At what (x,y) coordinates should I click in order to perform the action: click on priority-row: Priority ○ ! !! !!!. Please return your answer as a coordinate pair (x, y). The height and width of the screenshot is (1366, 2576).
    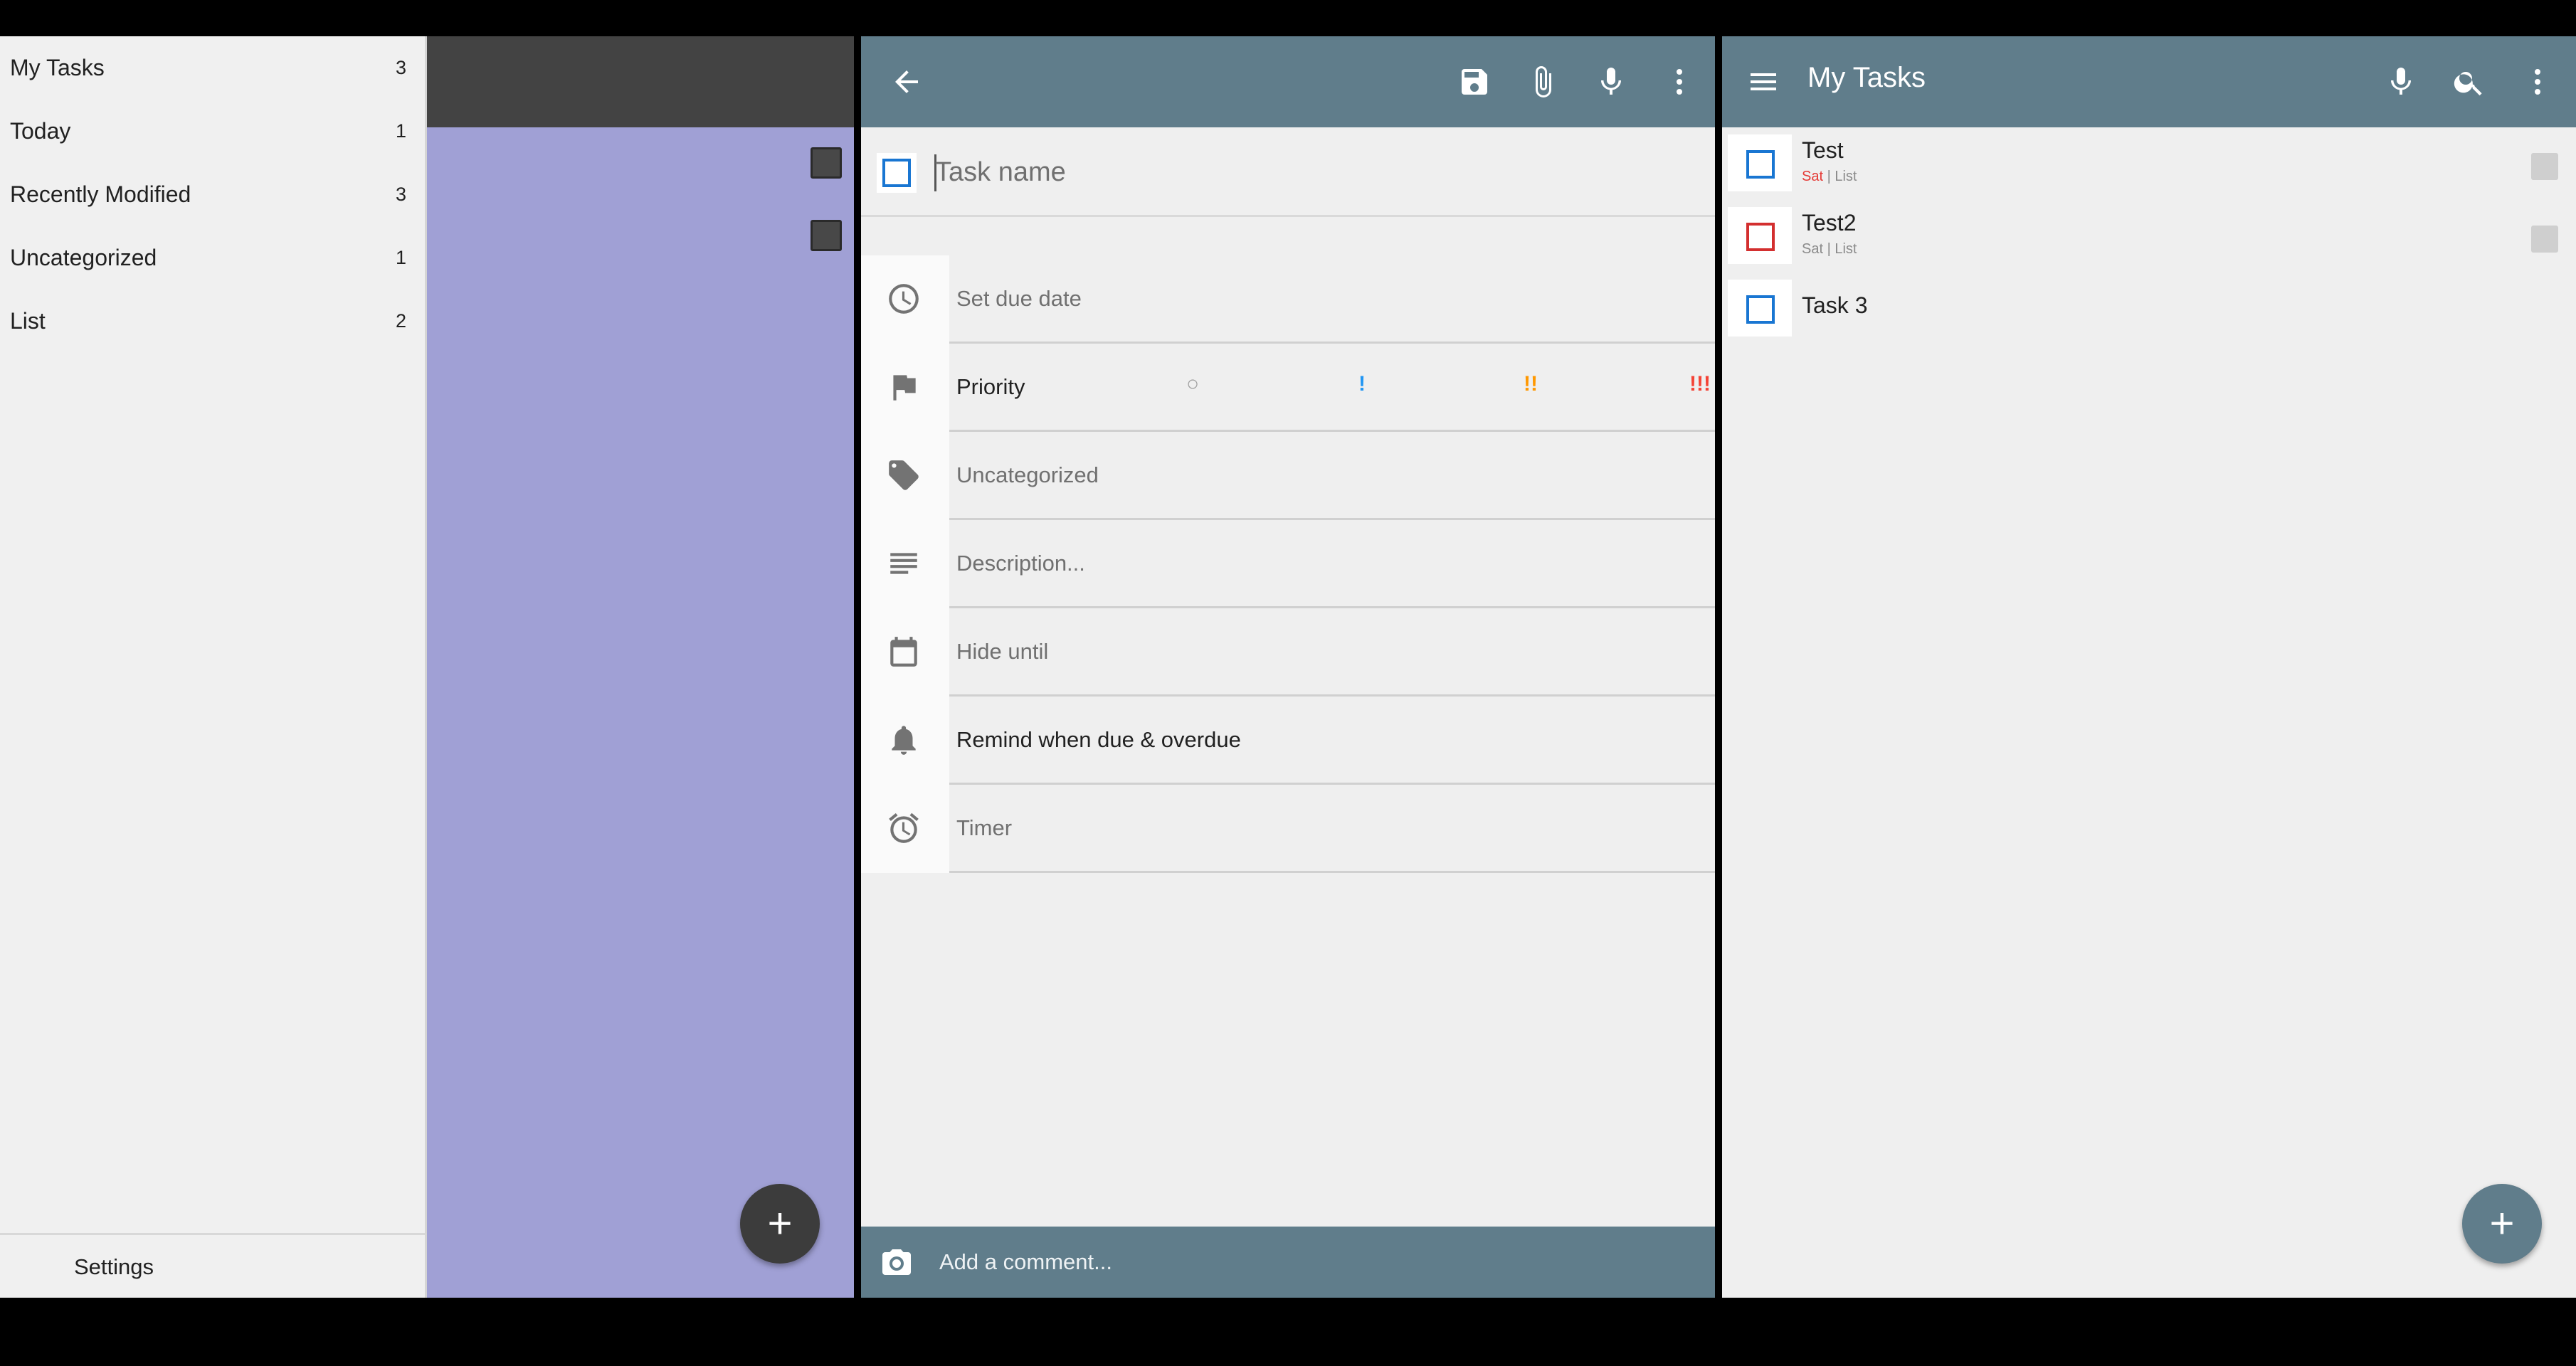
    Looking at the image, I should click on (1332, 388).